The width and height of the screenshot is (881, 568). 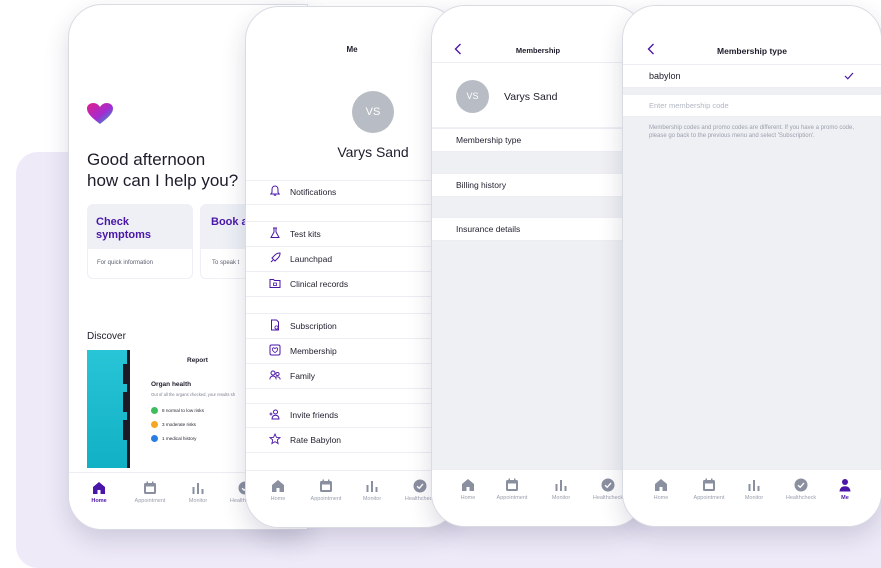 I want to click on menu-item-label: Test kits, so click(x=305, y=234).